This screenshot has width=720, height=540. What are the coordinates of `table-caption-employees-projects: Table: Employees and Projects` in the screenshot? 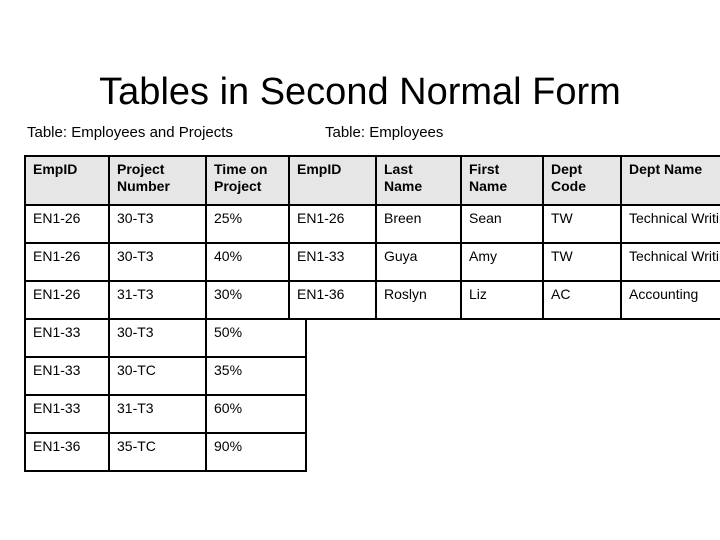 It's located at (130, 132).